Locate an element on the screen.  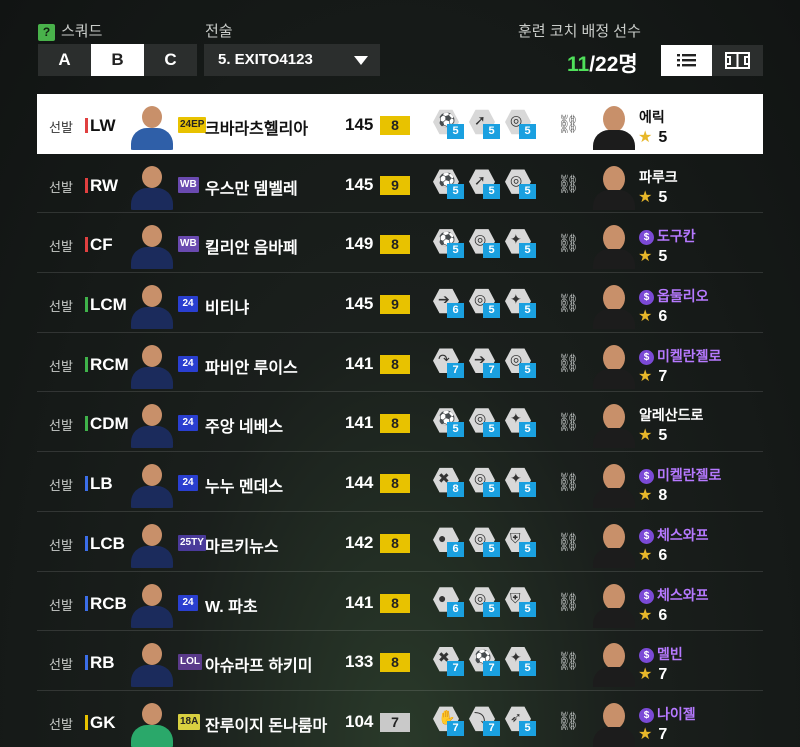
player-name: 주앙 네베스 is located at coordinates (244, 425).